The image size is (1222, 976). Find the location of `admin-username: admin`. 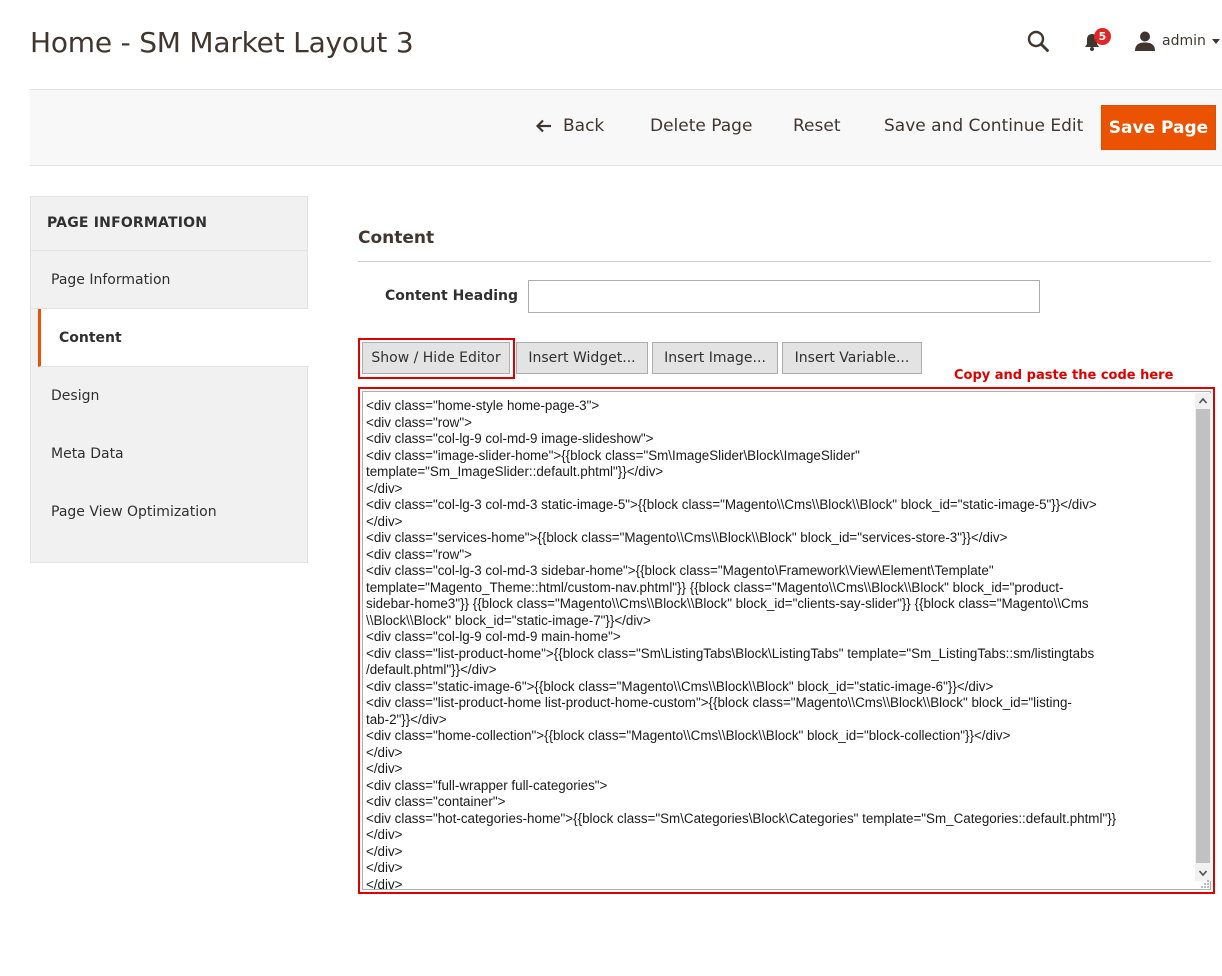

admin-username: admin is located at coordinates (1184, 41).